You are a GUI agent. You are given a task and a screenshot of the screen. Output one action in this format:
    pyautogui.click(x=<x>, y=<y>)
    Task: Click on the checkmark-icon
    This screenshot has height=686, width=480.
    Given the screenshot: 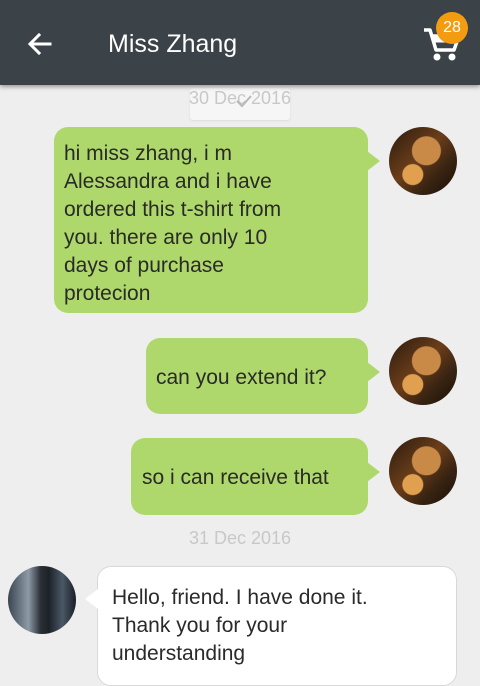 What is the action you would take?
    pyautogui.click(x=244, y=101)
    